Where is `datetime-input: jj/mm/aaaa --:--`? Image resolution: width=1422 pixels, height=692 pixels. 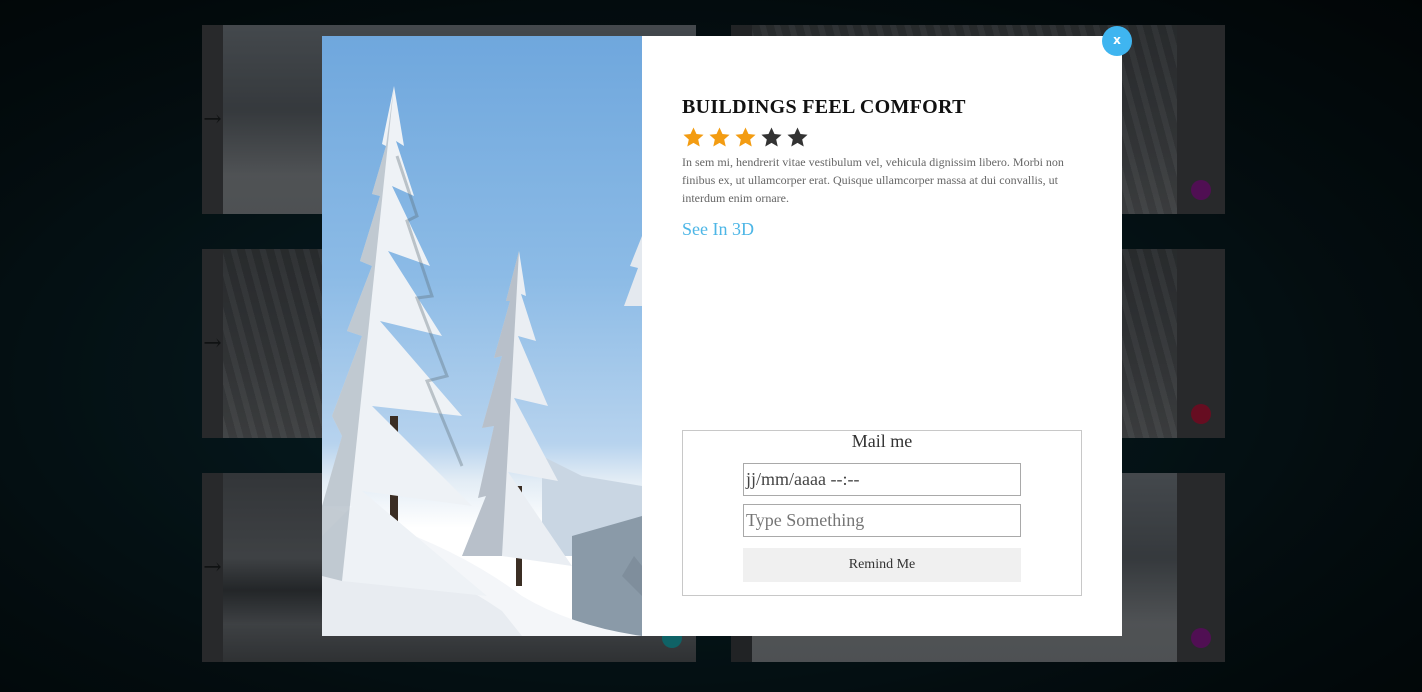
datetime-input: jj/mm/aaaa --:-- is located at coordinates (882, 479).